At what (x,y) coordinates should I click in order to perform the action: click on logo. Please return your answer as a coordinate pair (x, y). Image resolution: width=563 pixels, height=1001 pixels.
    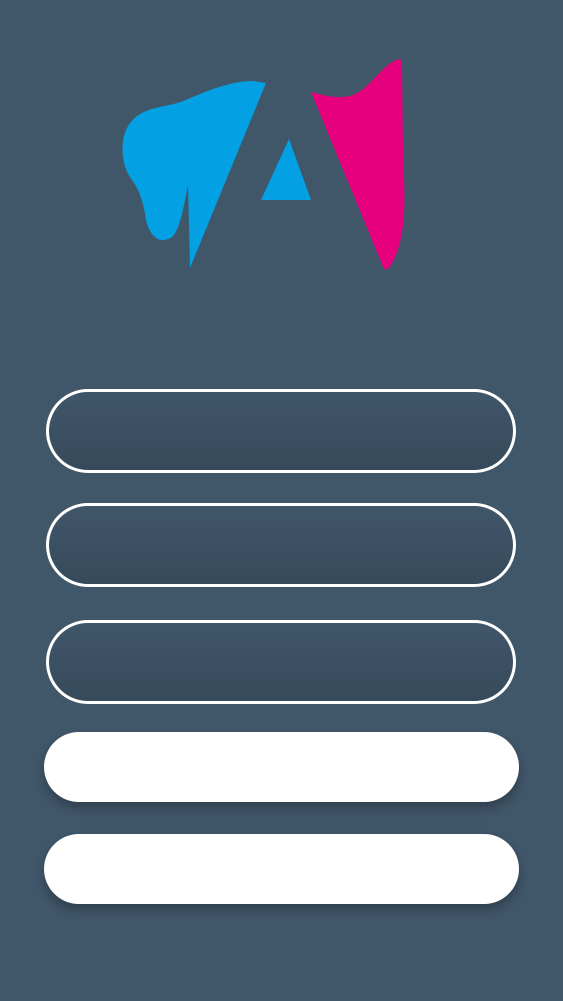
    Looking at the image, I should click on (266, 165).